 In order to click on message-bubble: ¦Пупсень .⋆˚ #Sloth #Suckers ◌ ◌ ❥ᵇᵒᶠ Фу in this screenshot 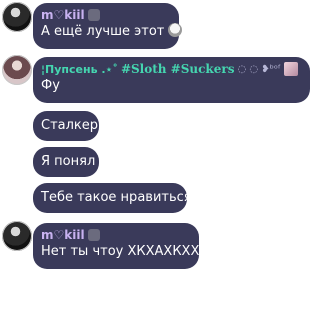, I will do `click(171, 80)`.